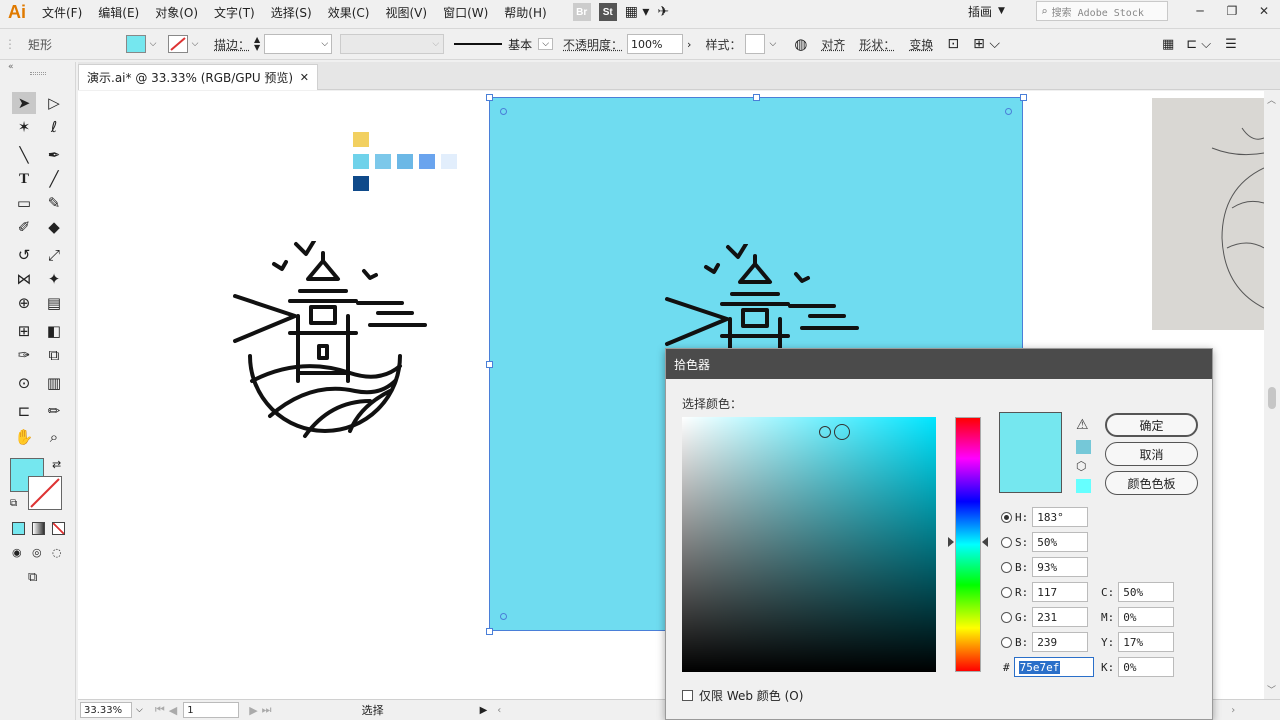 This screenshot has height=720, width=1280. What do you see at coordinates (1271, 689) in the screenshot?
I see `chevron-down-icon: ﹀` at bounding box center [1271, 689].